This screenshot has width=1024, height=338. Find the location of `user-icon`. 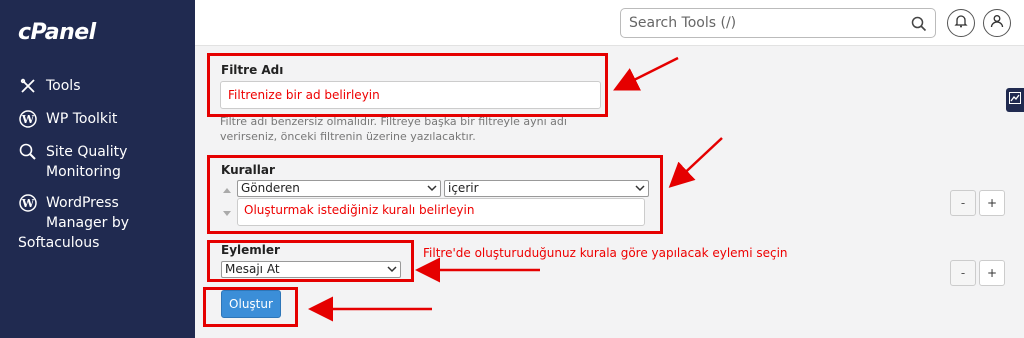

user-icon is located at coordinates (997, 23).